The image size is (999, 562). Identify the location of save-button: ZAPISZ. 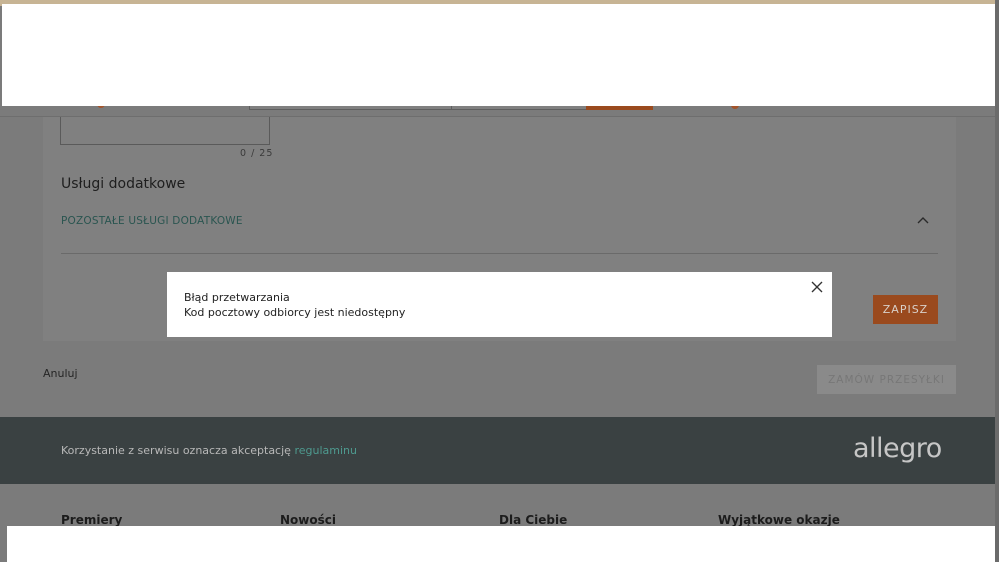
(905, 309).